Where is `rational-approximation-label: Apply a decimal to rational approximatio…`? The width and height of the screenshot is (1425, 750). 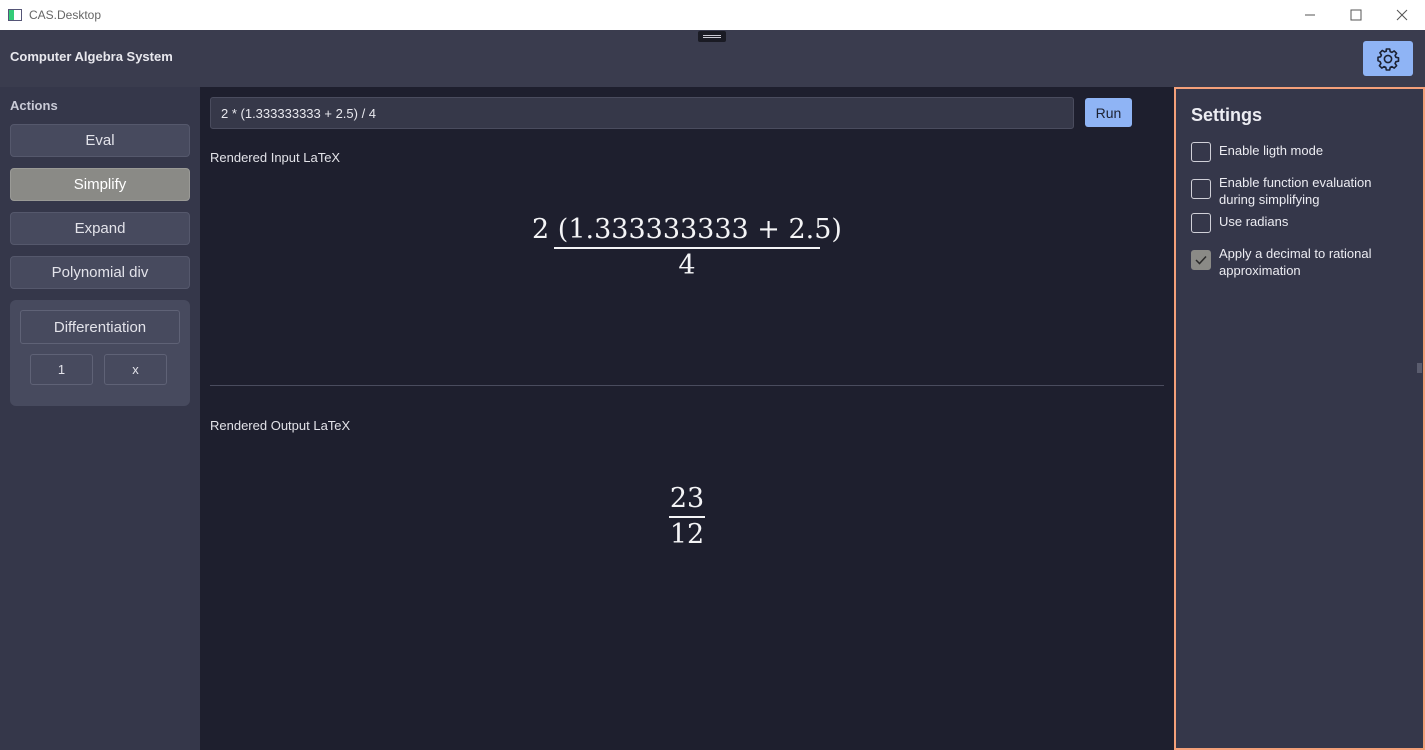 rational-approximation-label: Apply a decimal to rational approximatio… is located at coordinates (1295, 262).